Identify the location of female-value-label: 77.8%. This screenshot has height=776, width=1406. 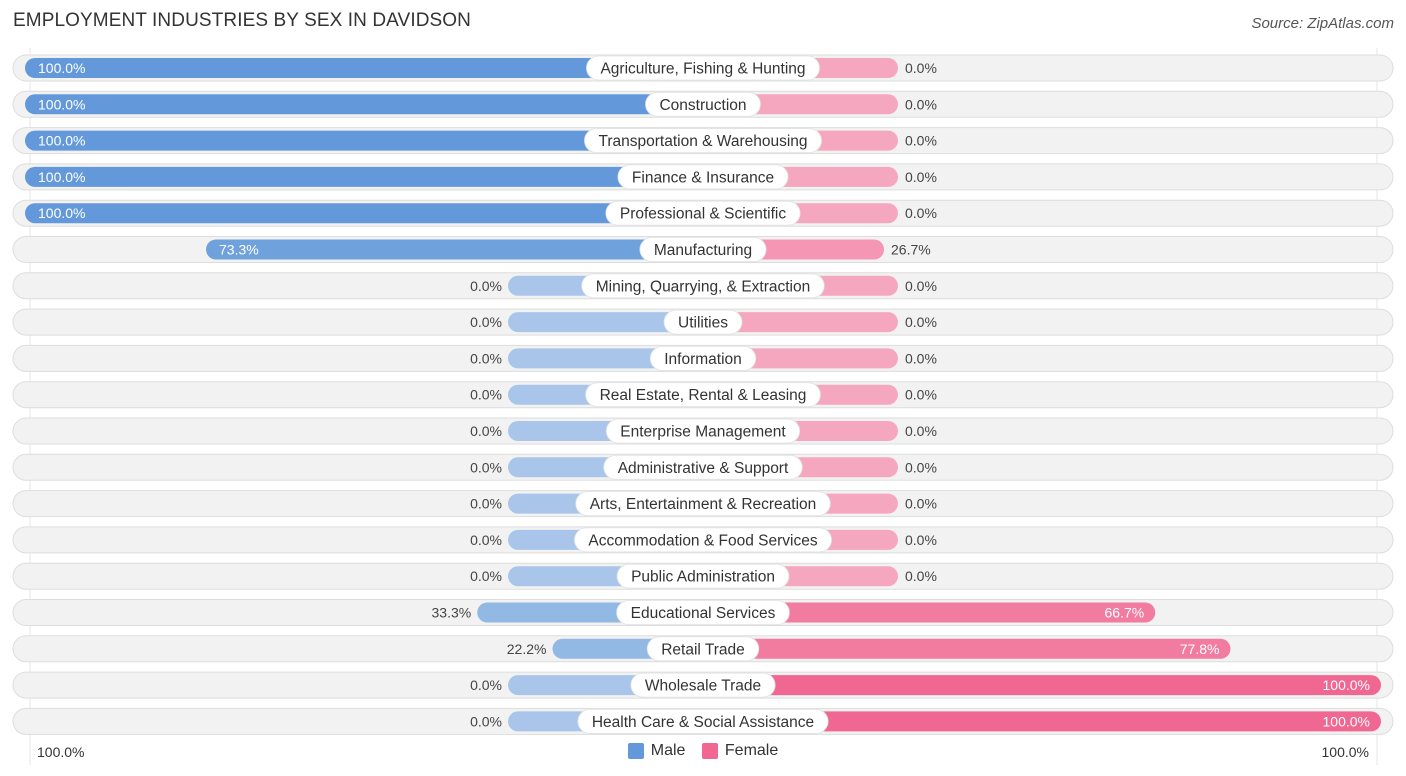
(1200, 649).